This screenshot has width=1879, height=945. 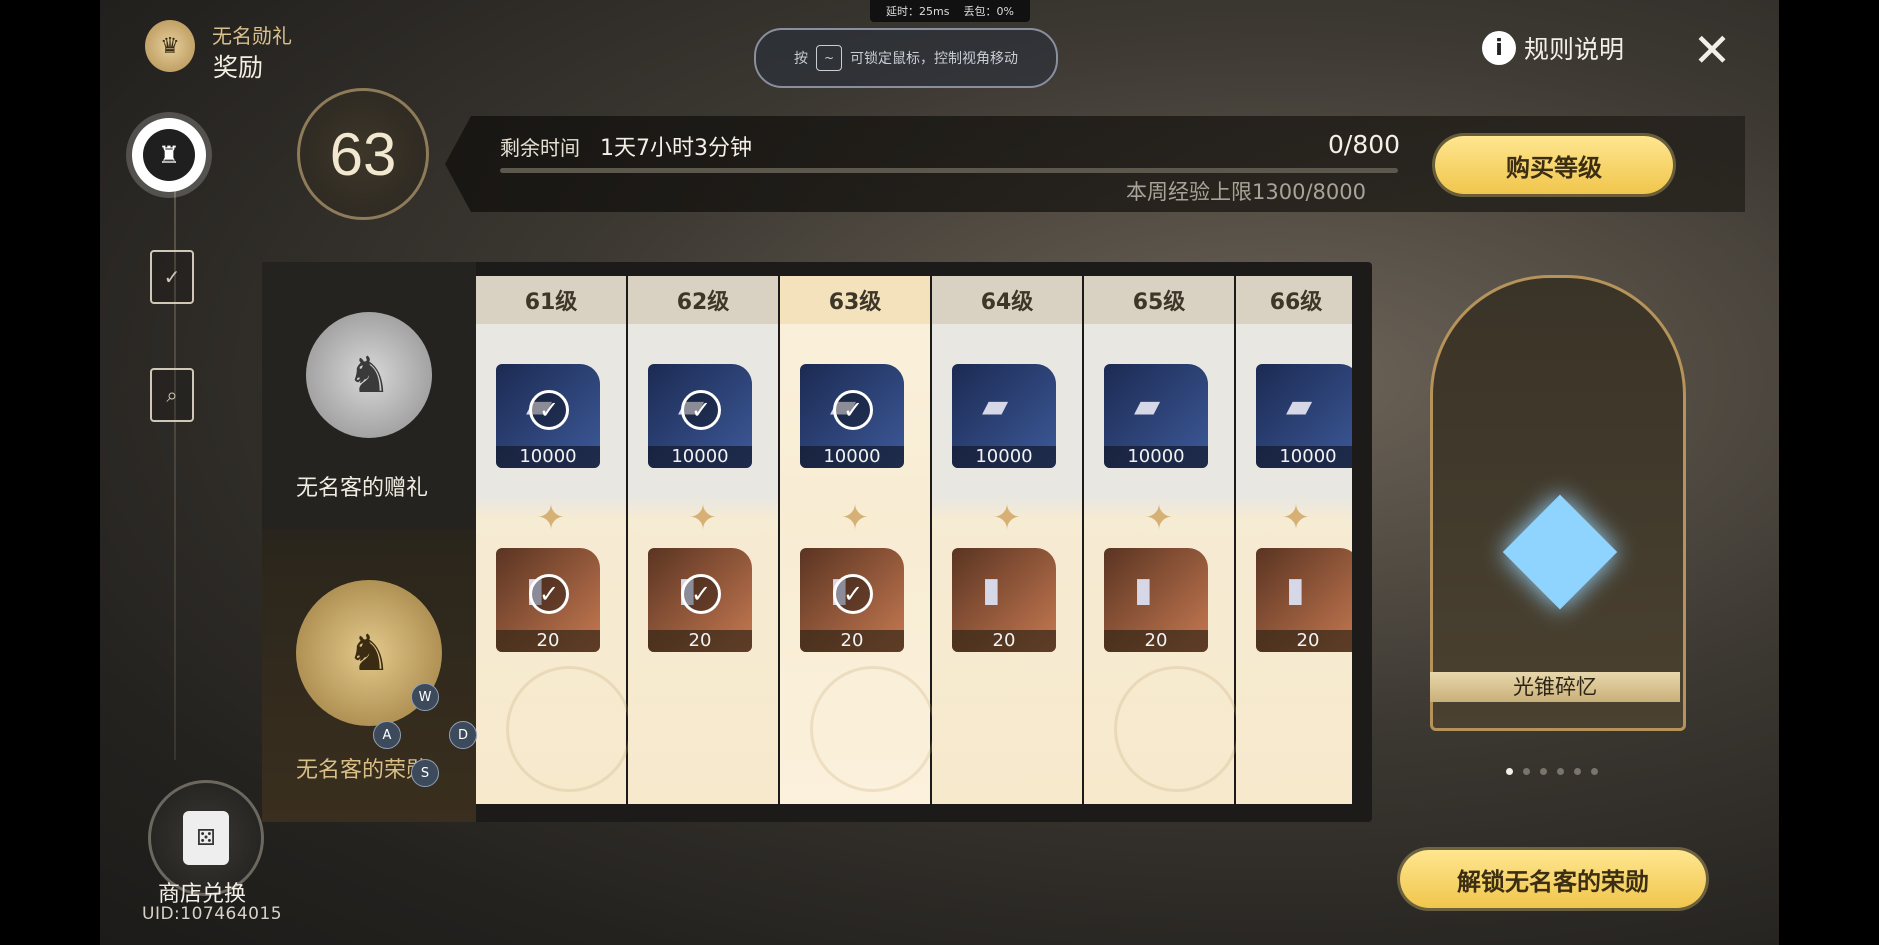 I want to click on reward-column-current: 63级 ▰ ✓ 10000 ✦ ▮ ✓ 20, so click(x=858, y=540).